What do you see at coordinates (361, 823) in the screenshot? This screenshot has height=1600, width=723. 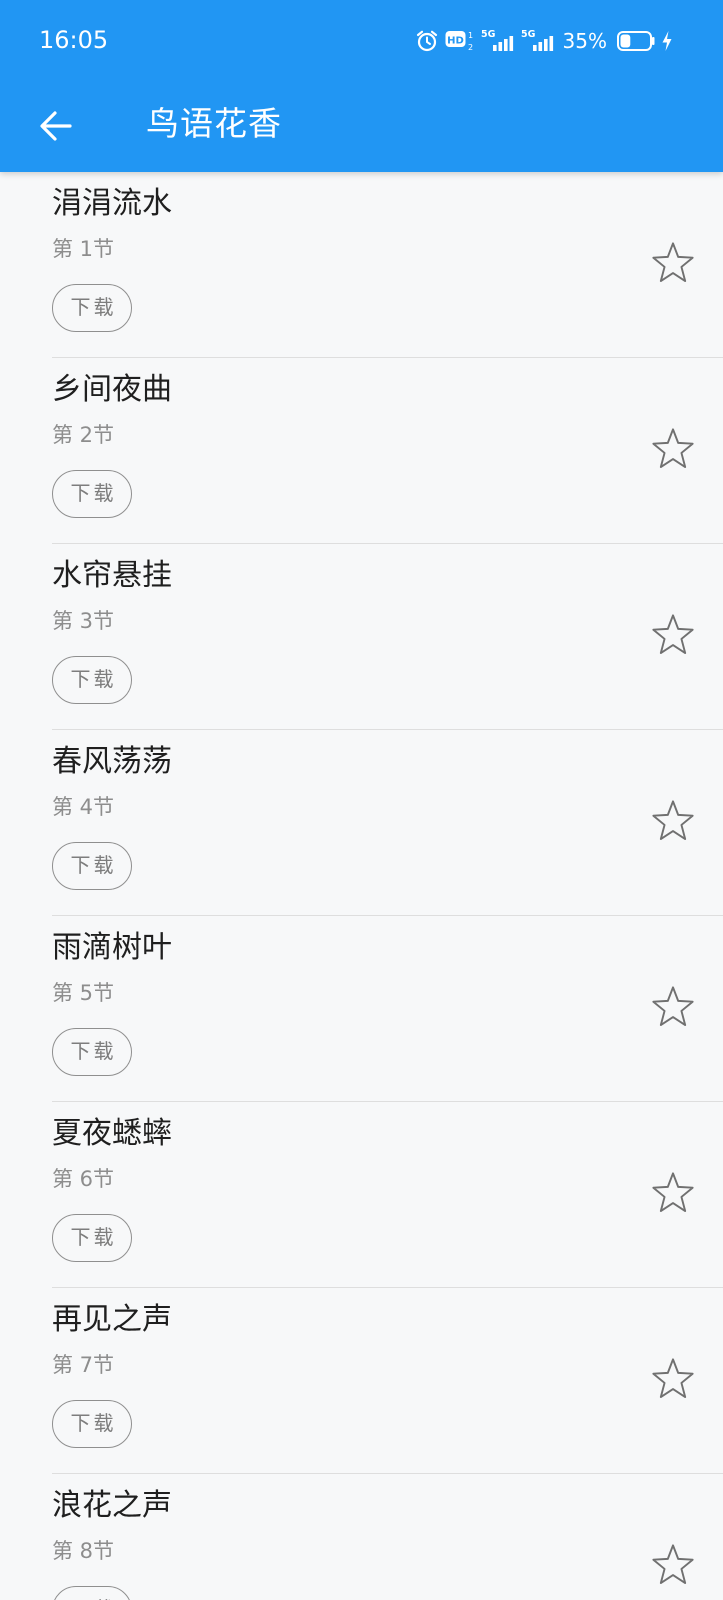 I see `list-item-4: 春风荡荡 第 4节 下载` at bounding box center [361, 823].